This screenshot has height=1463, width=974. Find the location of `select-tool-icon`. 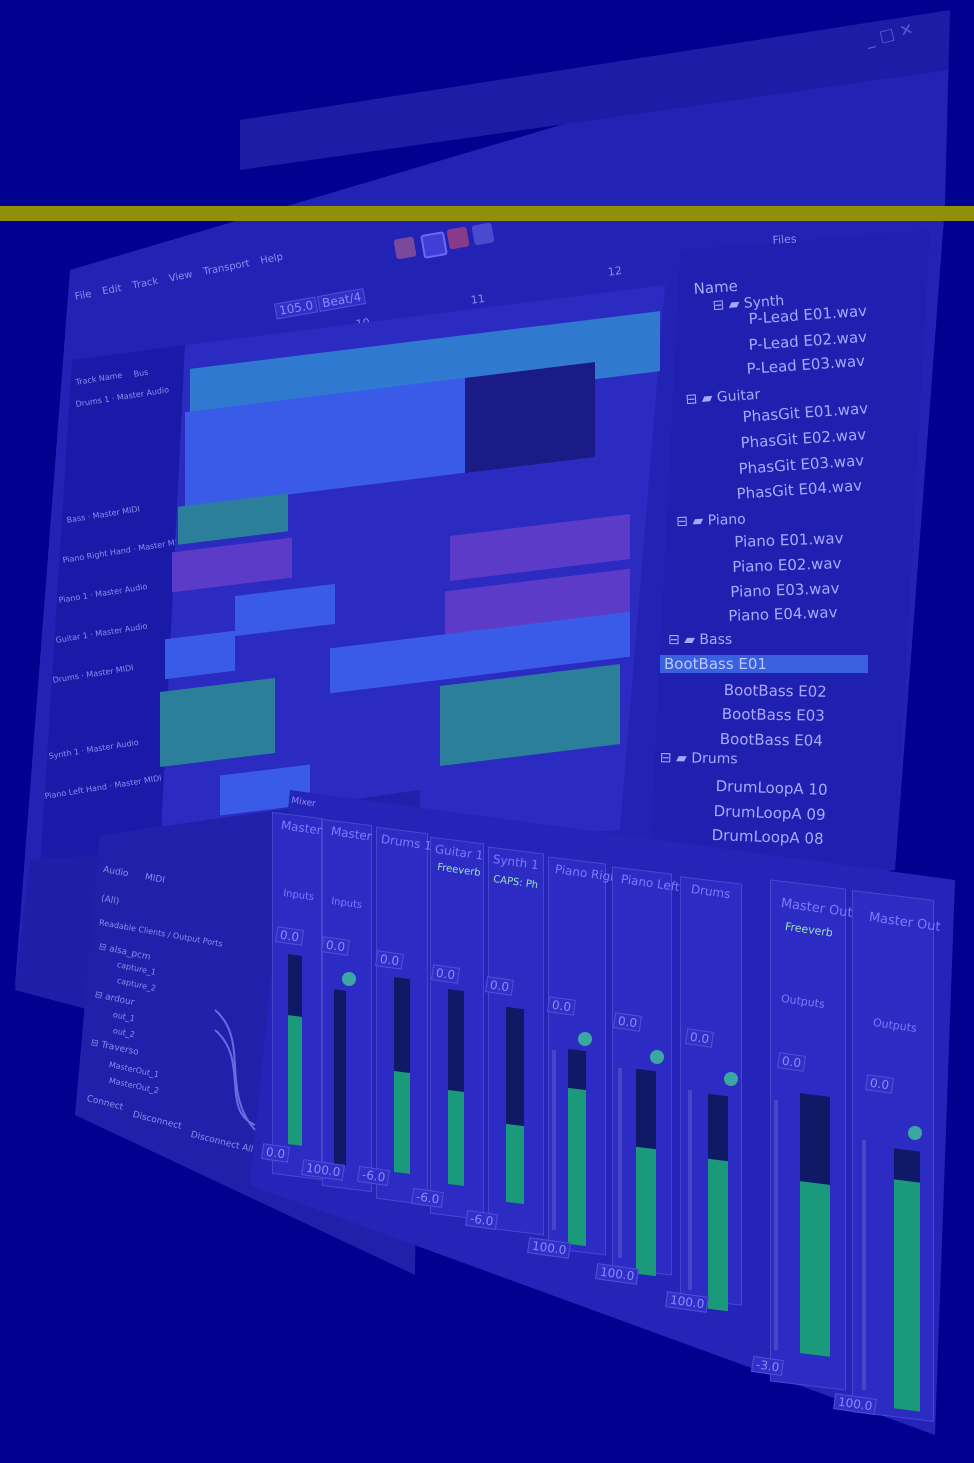

select-tool-icon is located at coordinates (434, 245).